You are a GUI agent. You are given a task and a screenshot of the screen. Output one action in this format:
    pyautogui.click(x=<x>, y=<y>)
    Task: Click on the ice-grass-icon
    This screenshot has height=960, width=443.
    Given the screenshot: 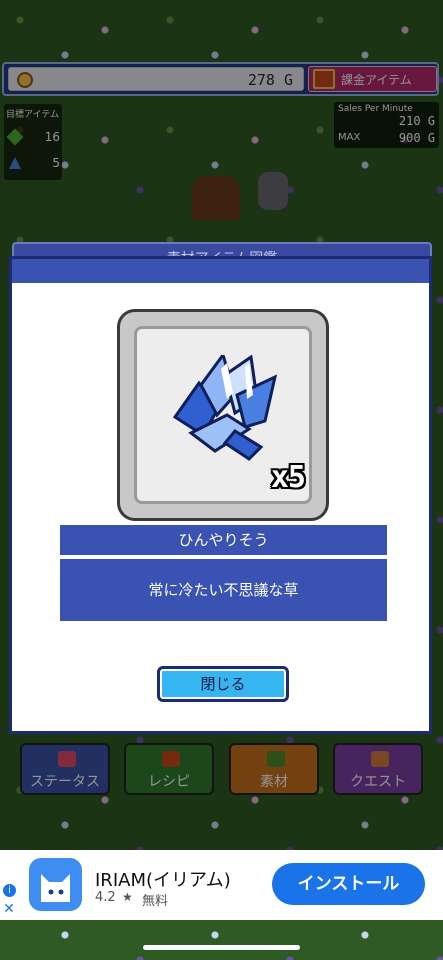 What is the action you would take?
    pyautogui.click(x=225, y=408)
    